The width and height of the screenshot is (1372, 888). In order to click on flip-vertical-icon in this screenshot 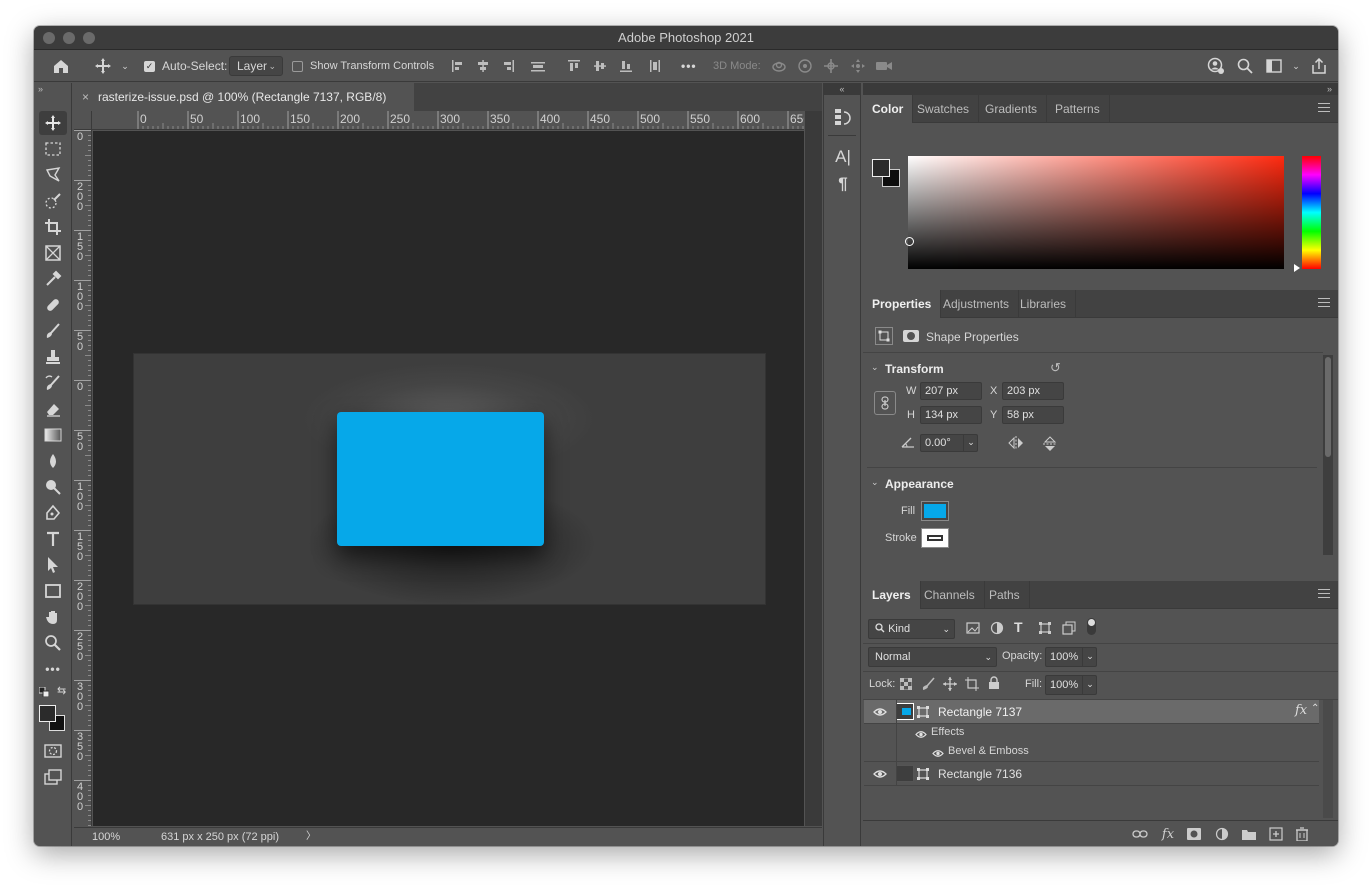, I will do `click(1050, 445)`.